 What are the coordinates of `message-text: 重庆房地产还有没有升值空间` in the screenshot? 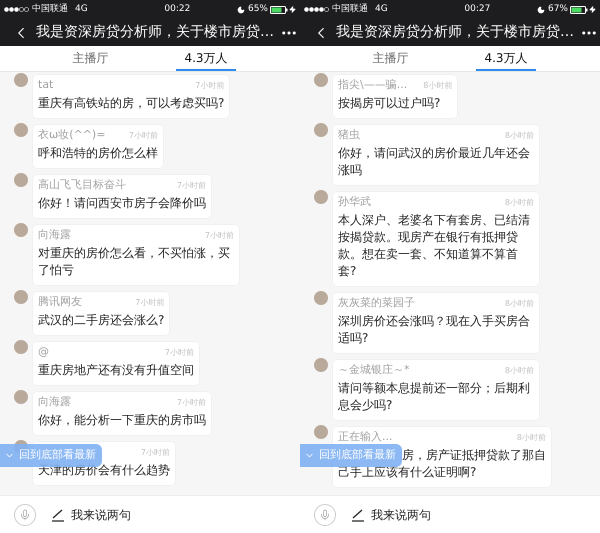 It's located at (116, 370).